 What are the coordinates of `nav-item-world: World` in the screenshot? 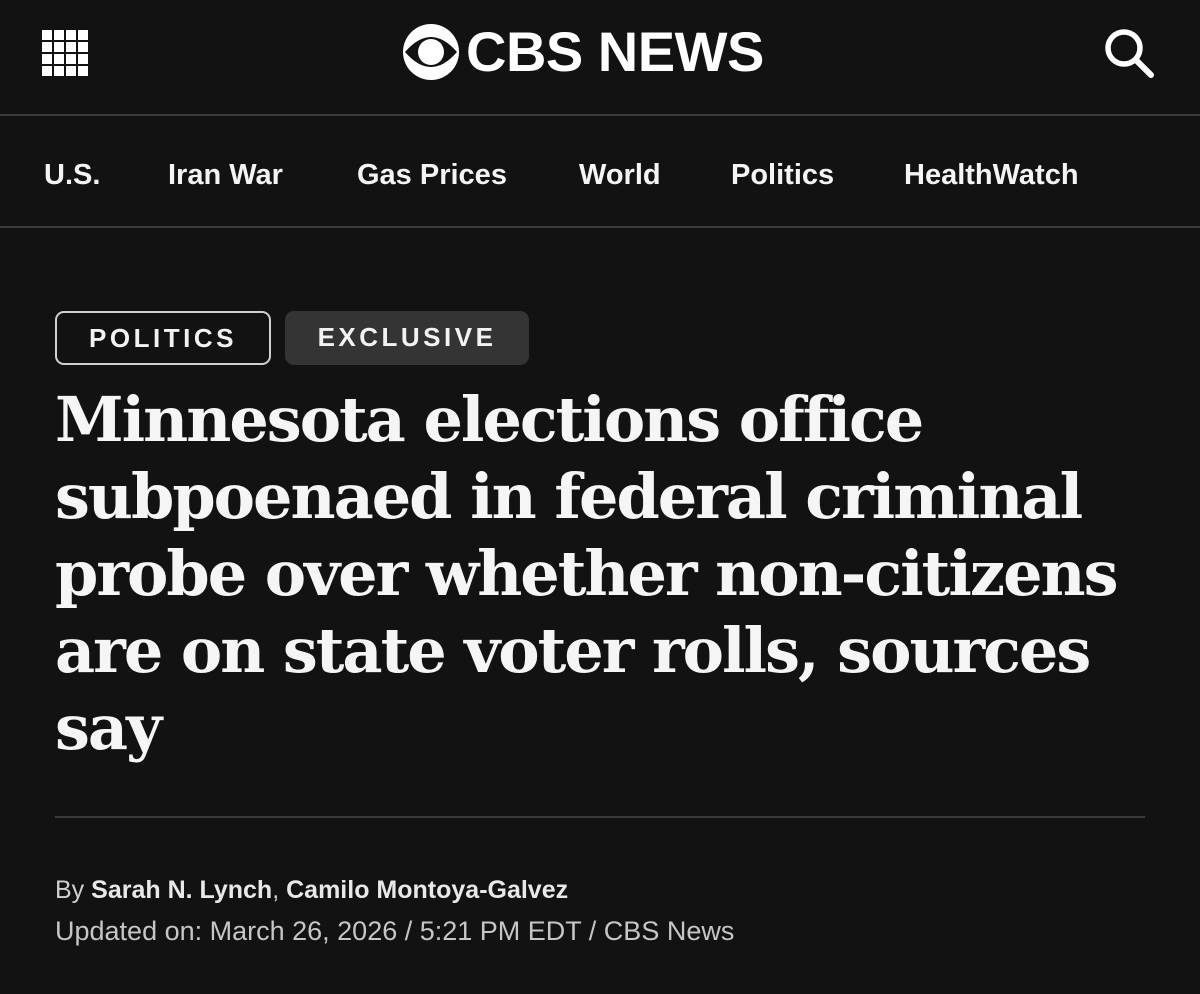 It's located at (620, 175).